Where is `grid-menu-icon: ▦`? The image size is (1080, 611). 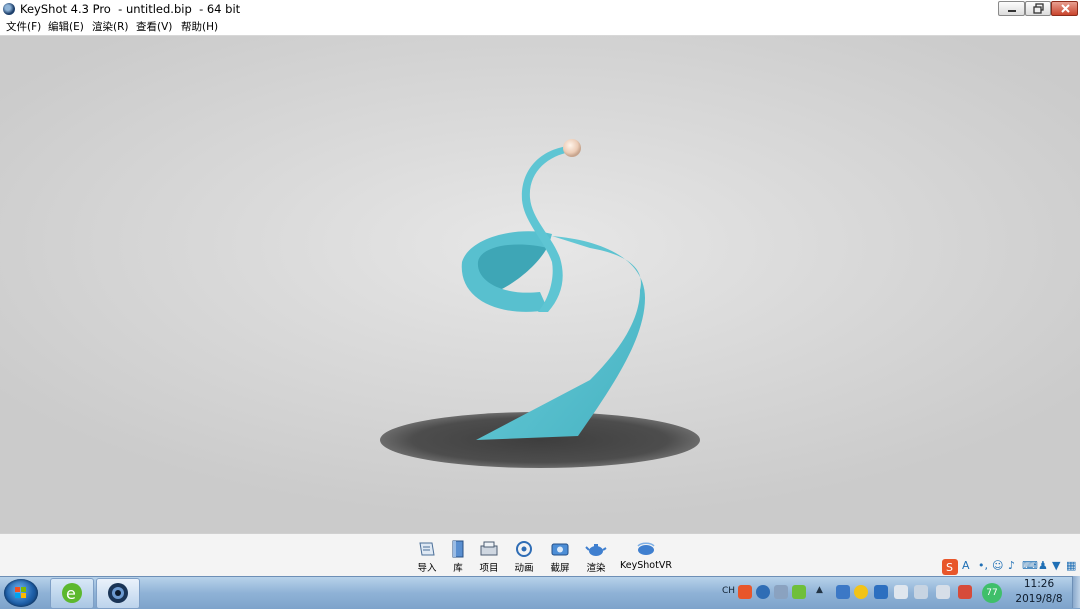
grid-menu-icon: ▦ is located at coordinates (1071, 565).